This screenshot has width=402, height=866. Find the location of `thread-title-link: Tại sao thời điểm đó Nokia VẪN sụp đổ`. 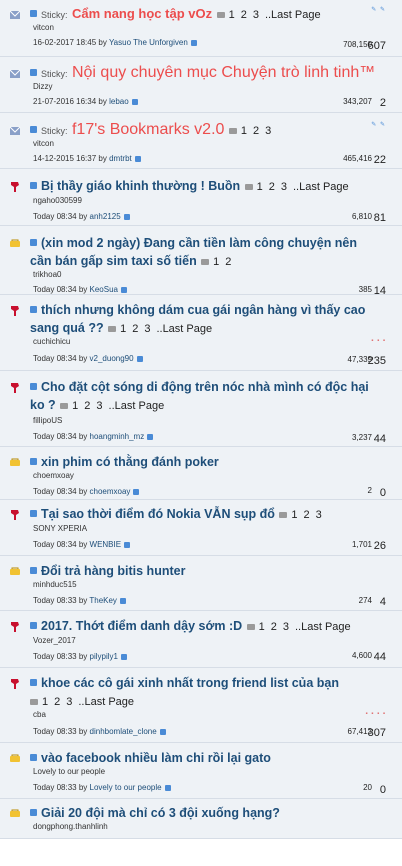

thread-title-link: Tại sao thời điểm đó Nokia VẪN sụp đổ is located at coordinates (158, 514).